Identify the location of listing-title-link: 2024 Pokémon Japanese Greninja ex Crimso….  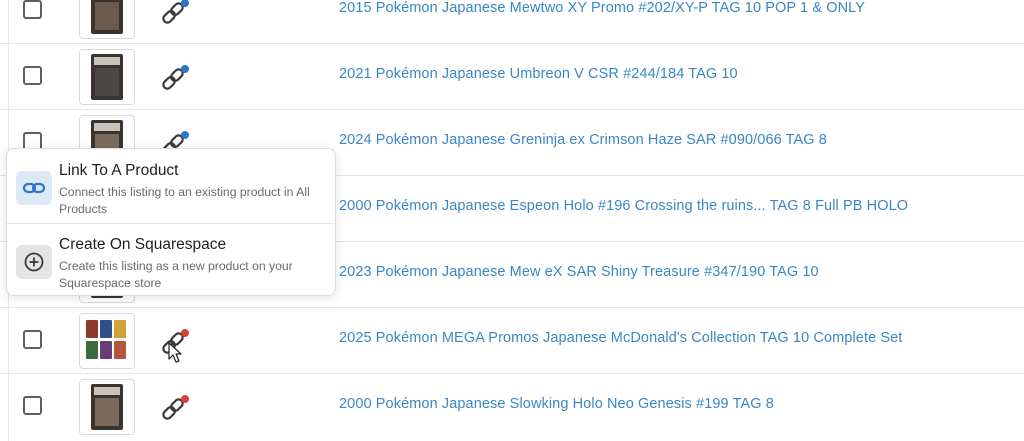
(583, 140).